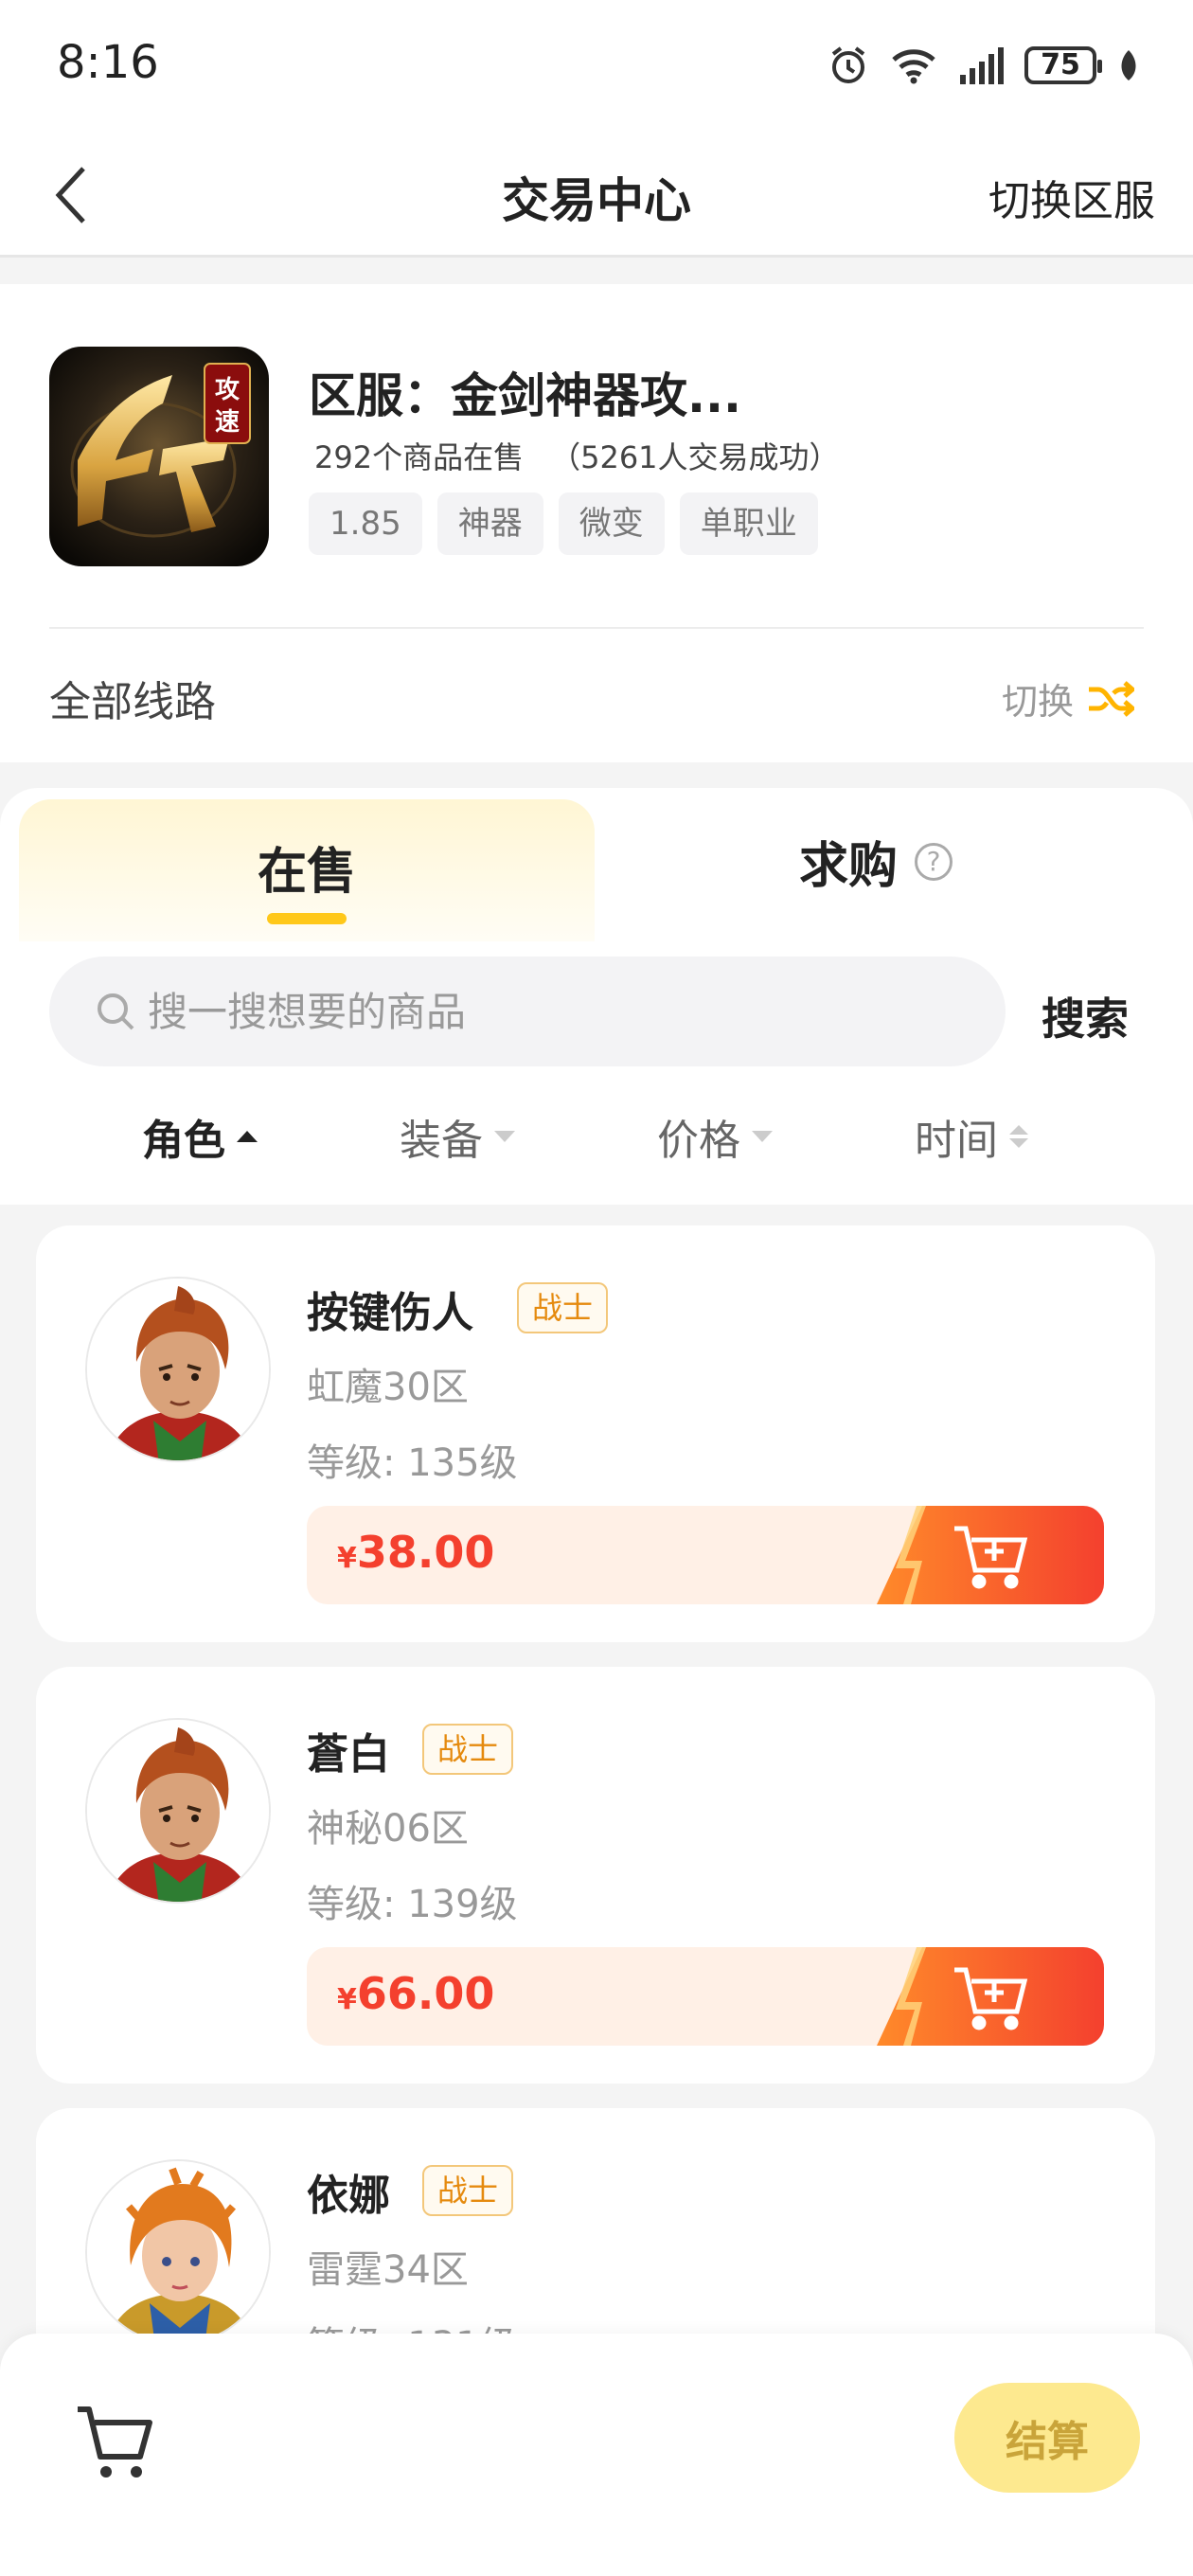  What do you see at coordinates (116, 1011) in the screenshot?
I see `search-icon` at bounding box center [116, 1011].